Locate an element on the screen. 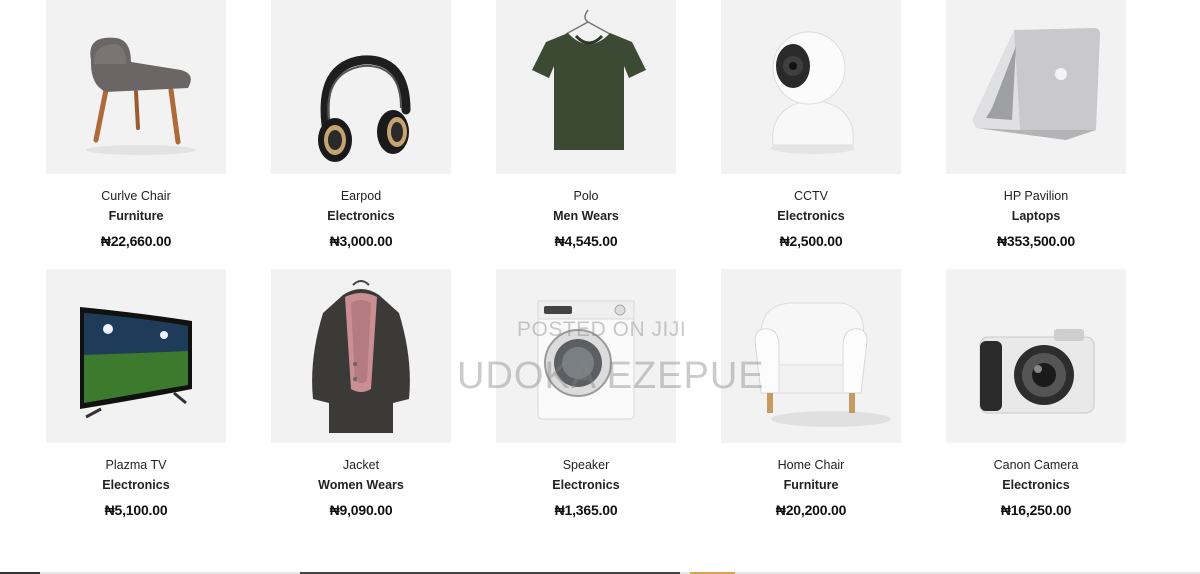  product-card: Speaker Electronics ₦1,365.00 is located at coordinates (586, 393).